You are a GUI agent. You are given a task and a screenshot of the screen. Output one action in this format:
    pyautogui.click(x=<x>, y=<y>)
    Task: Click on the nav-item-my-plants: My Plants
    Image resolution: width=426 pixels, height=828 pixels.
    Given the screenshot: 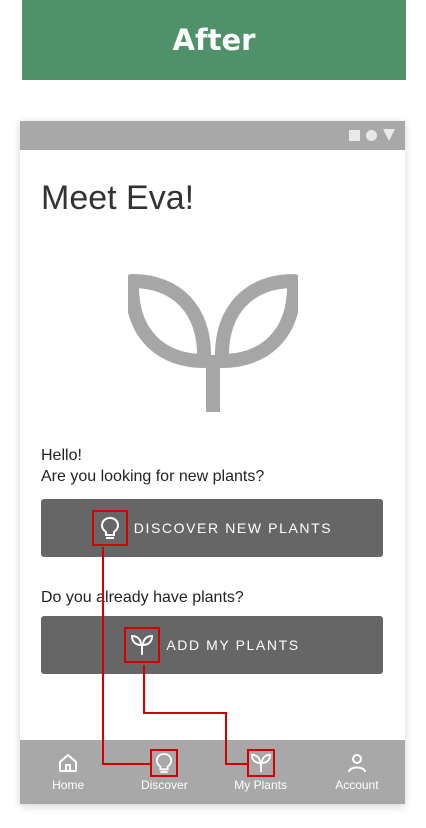 What is the action you would take?
    pyautogui.click(x=261, y=772)
    